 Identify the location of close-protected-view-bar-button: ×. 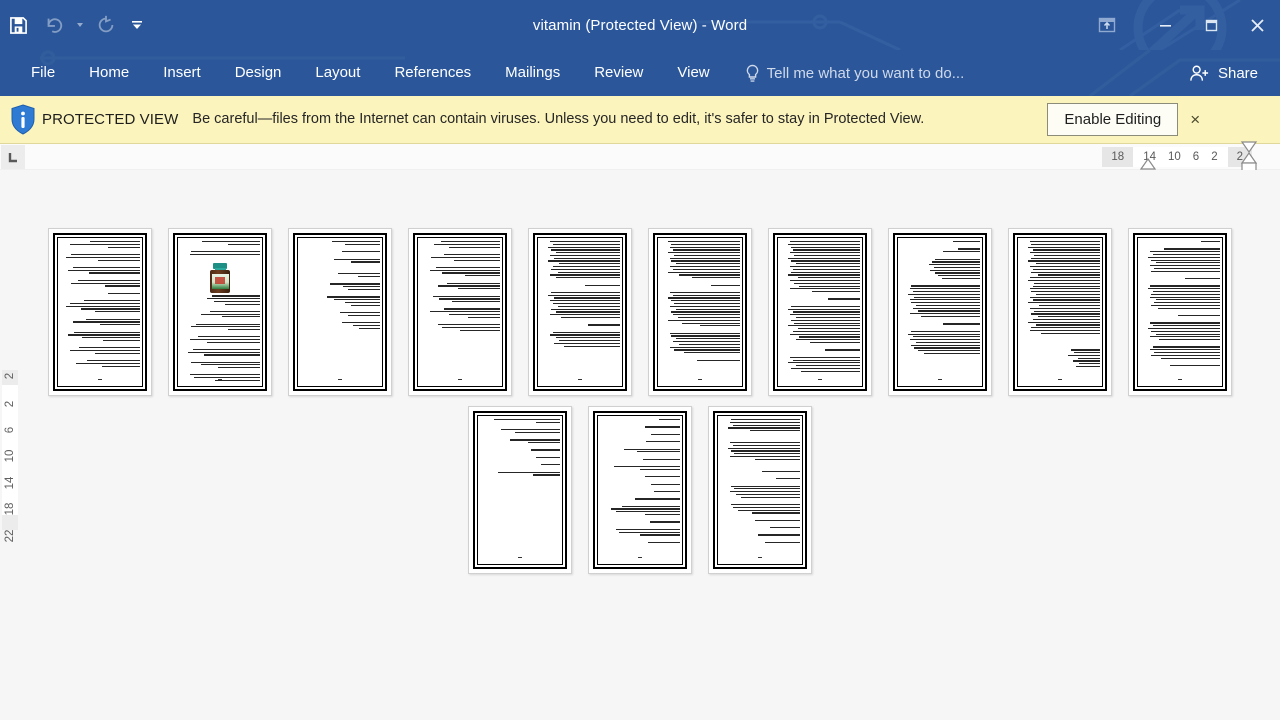
(1195, 120).